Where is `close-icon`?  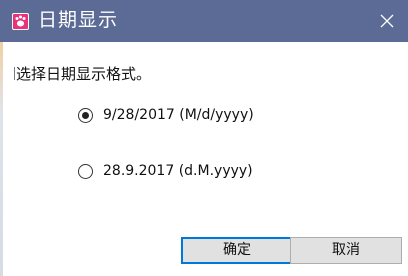 close-icon is located at coordinates (387, 21).